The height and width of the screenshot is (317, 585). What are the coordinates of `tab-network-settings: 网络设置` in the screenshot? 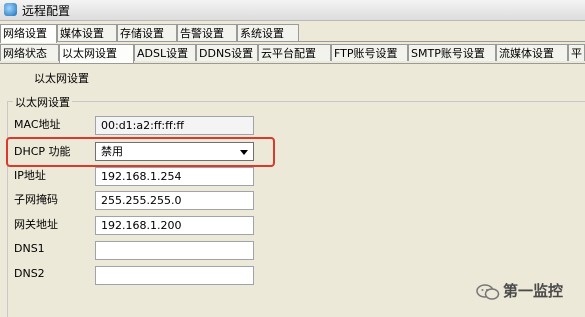 It's located at (28, 33).